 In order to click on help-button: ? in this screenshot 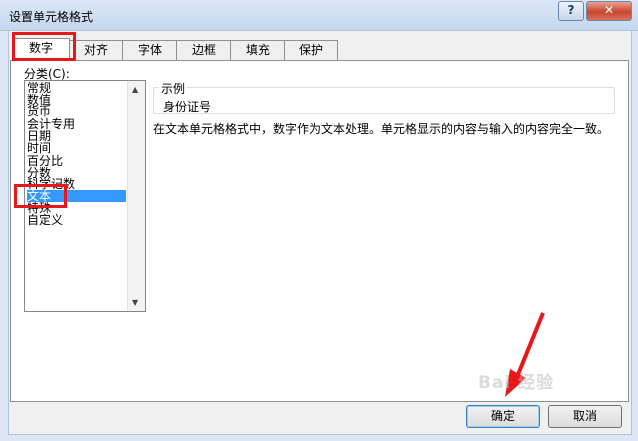, I will do `click(571, 11)`.